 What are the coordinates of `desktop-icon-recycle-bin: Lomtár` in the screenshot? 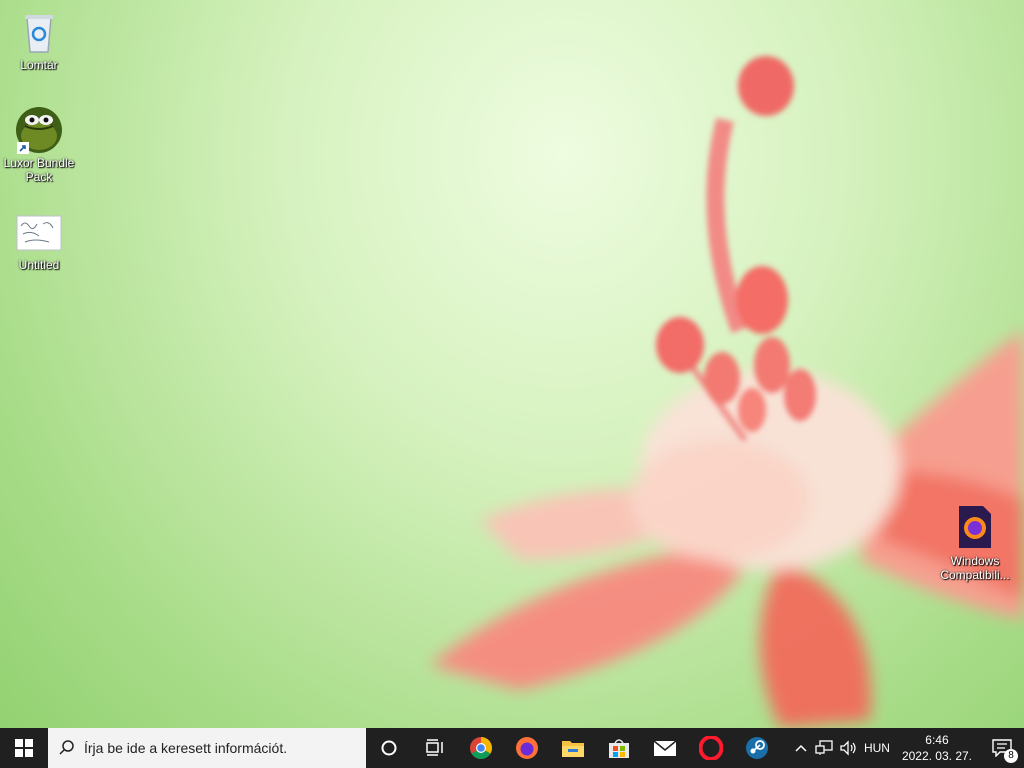 It's located at (39, 40).